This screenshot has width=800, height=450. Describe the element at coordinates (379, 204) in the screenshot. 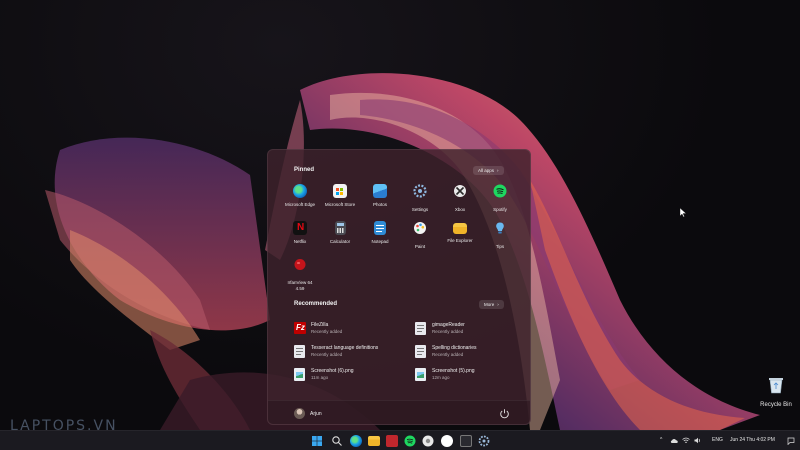

I see `app-label: Photos` at that location.